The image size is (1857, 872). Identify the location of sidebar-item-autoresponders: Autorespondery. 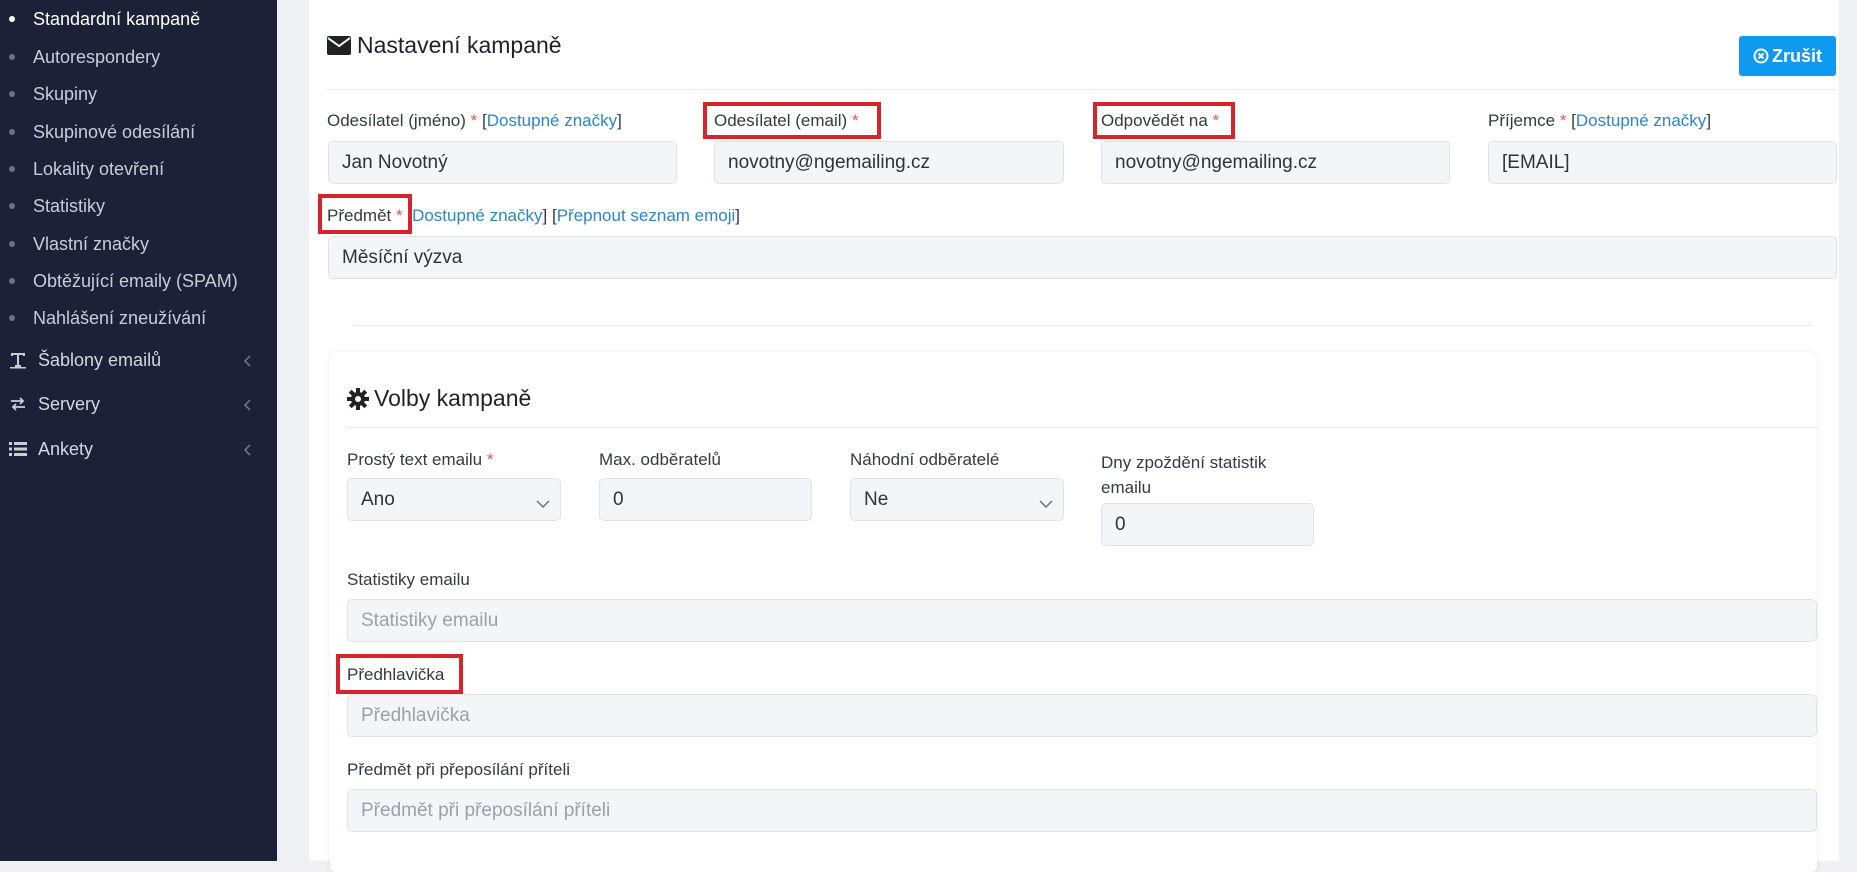
(138, 57).